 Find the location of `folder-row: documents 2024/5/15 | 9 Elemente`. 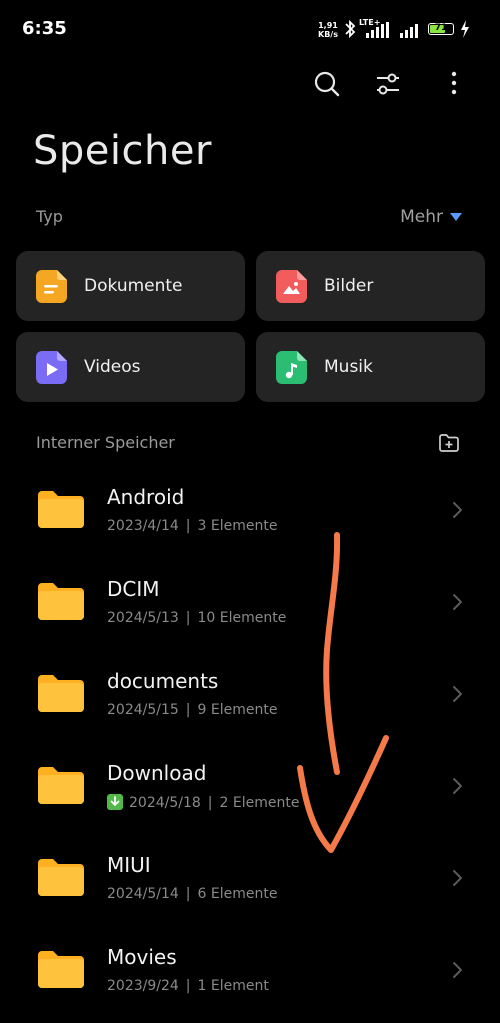

folder-row: documents 2024/5/15 | 9 Elemente is located at coordinates (250, 694).